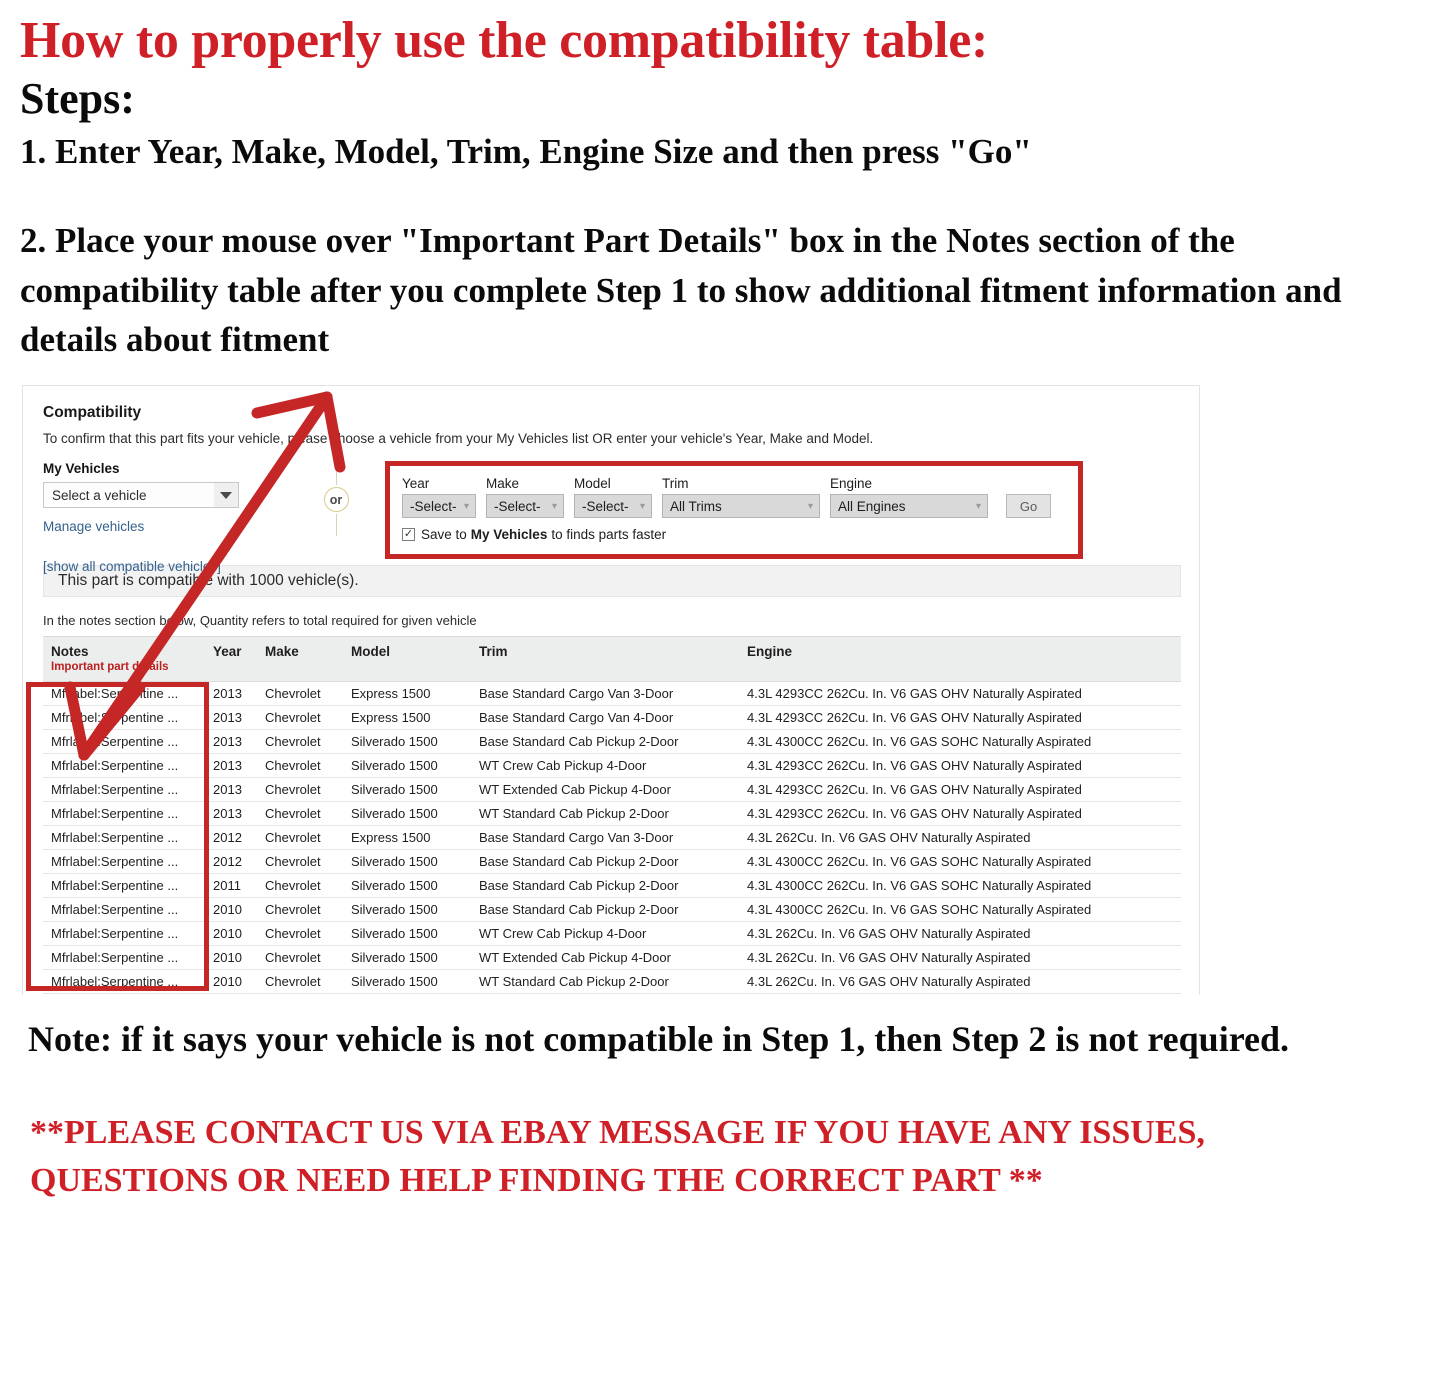 This screenshot has width=1445, height=1393. What do you see at coordinates (408, 535) in the screenshot?
I see `save-vehicle-checkbox: ✓` at bounding box center [408, 535].